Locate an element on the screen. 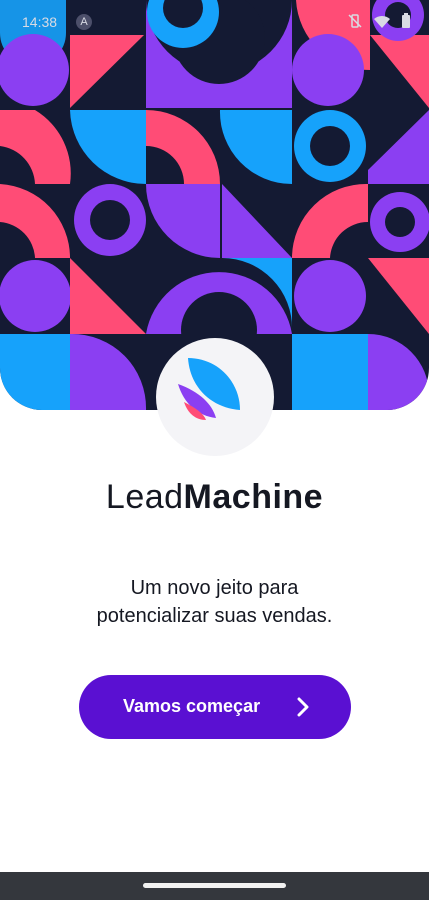  home-gesture-handle is located at coordinates (214, 885).